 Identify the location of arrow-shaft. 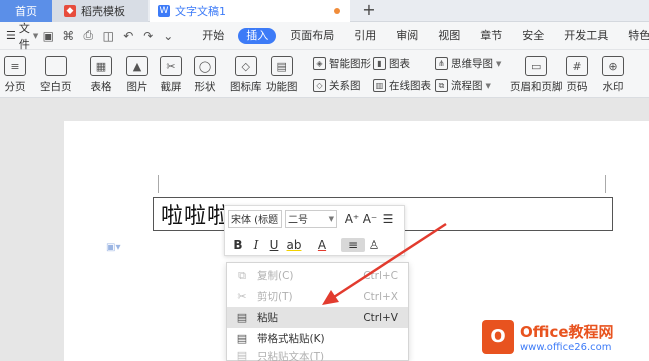
(390, 260).